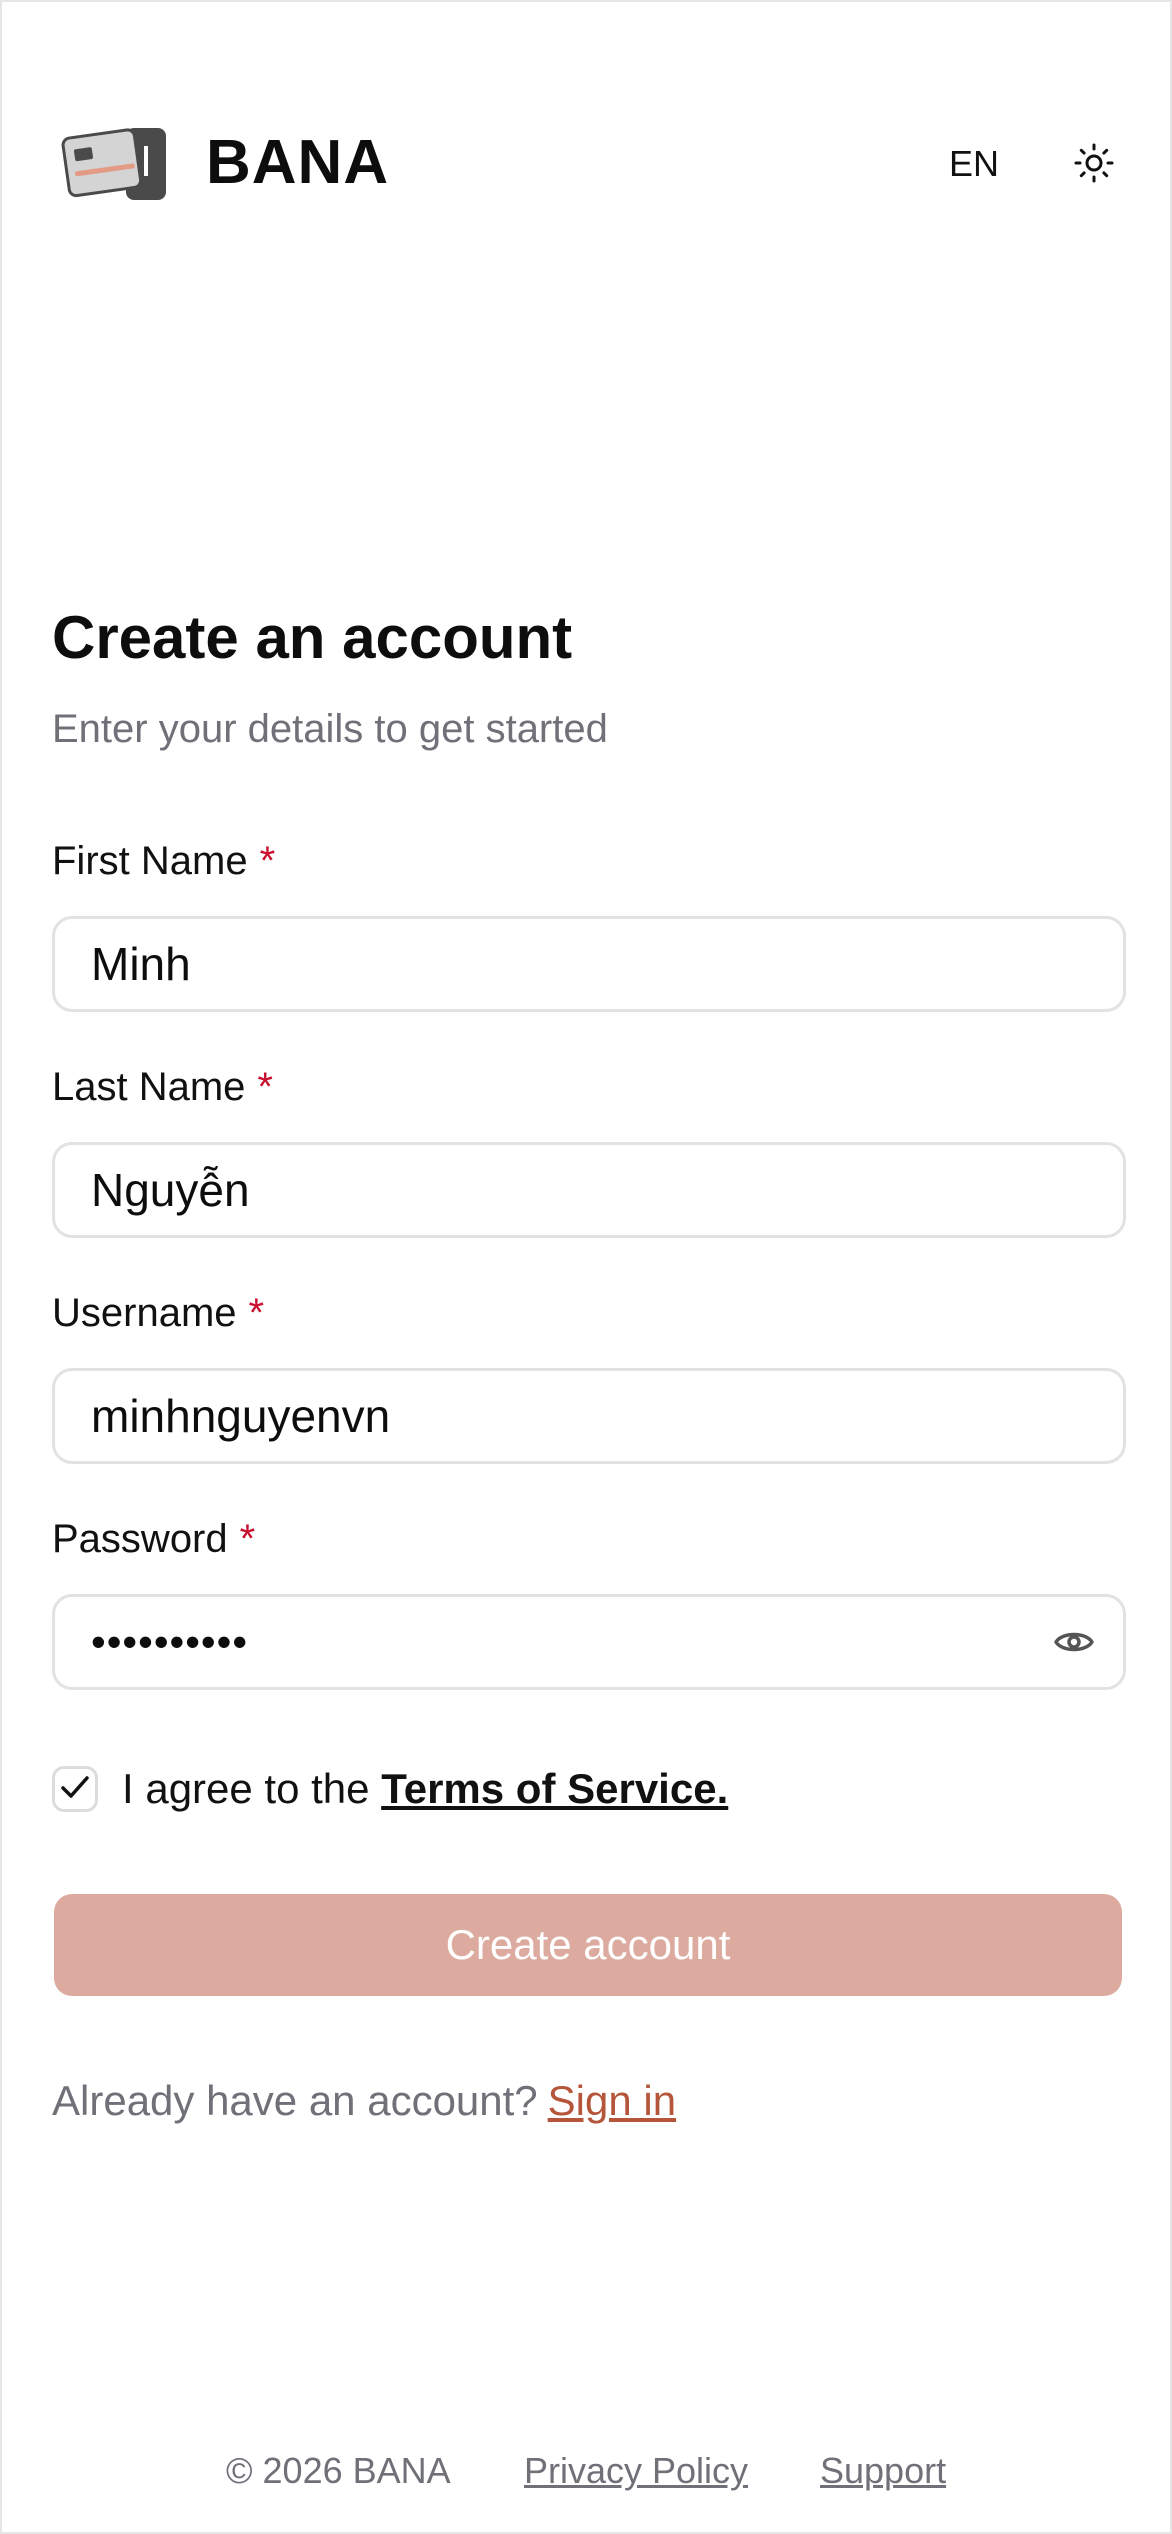 The image size is (1172, 2534). I want to click on terms-agreement: I agree to the Terms of Service., so click(425, 1789).